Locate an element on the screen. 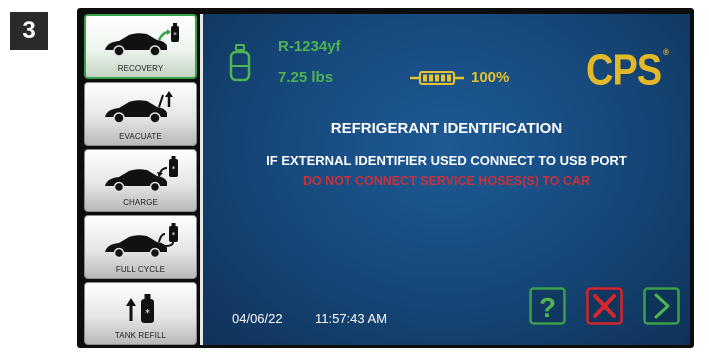  car-full-cycle-icon: * is located at coordinates (141, 241).